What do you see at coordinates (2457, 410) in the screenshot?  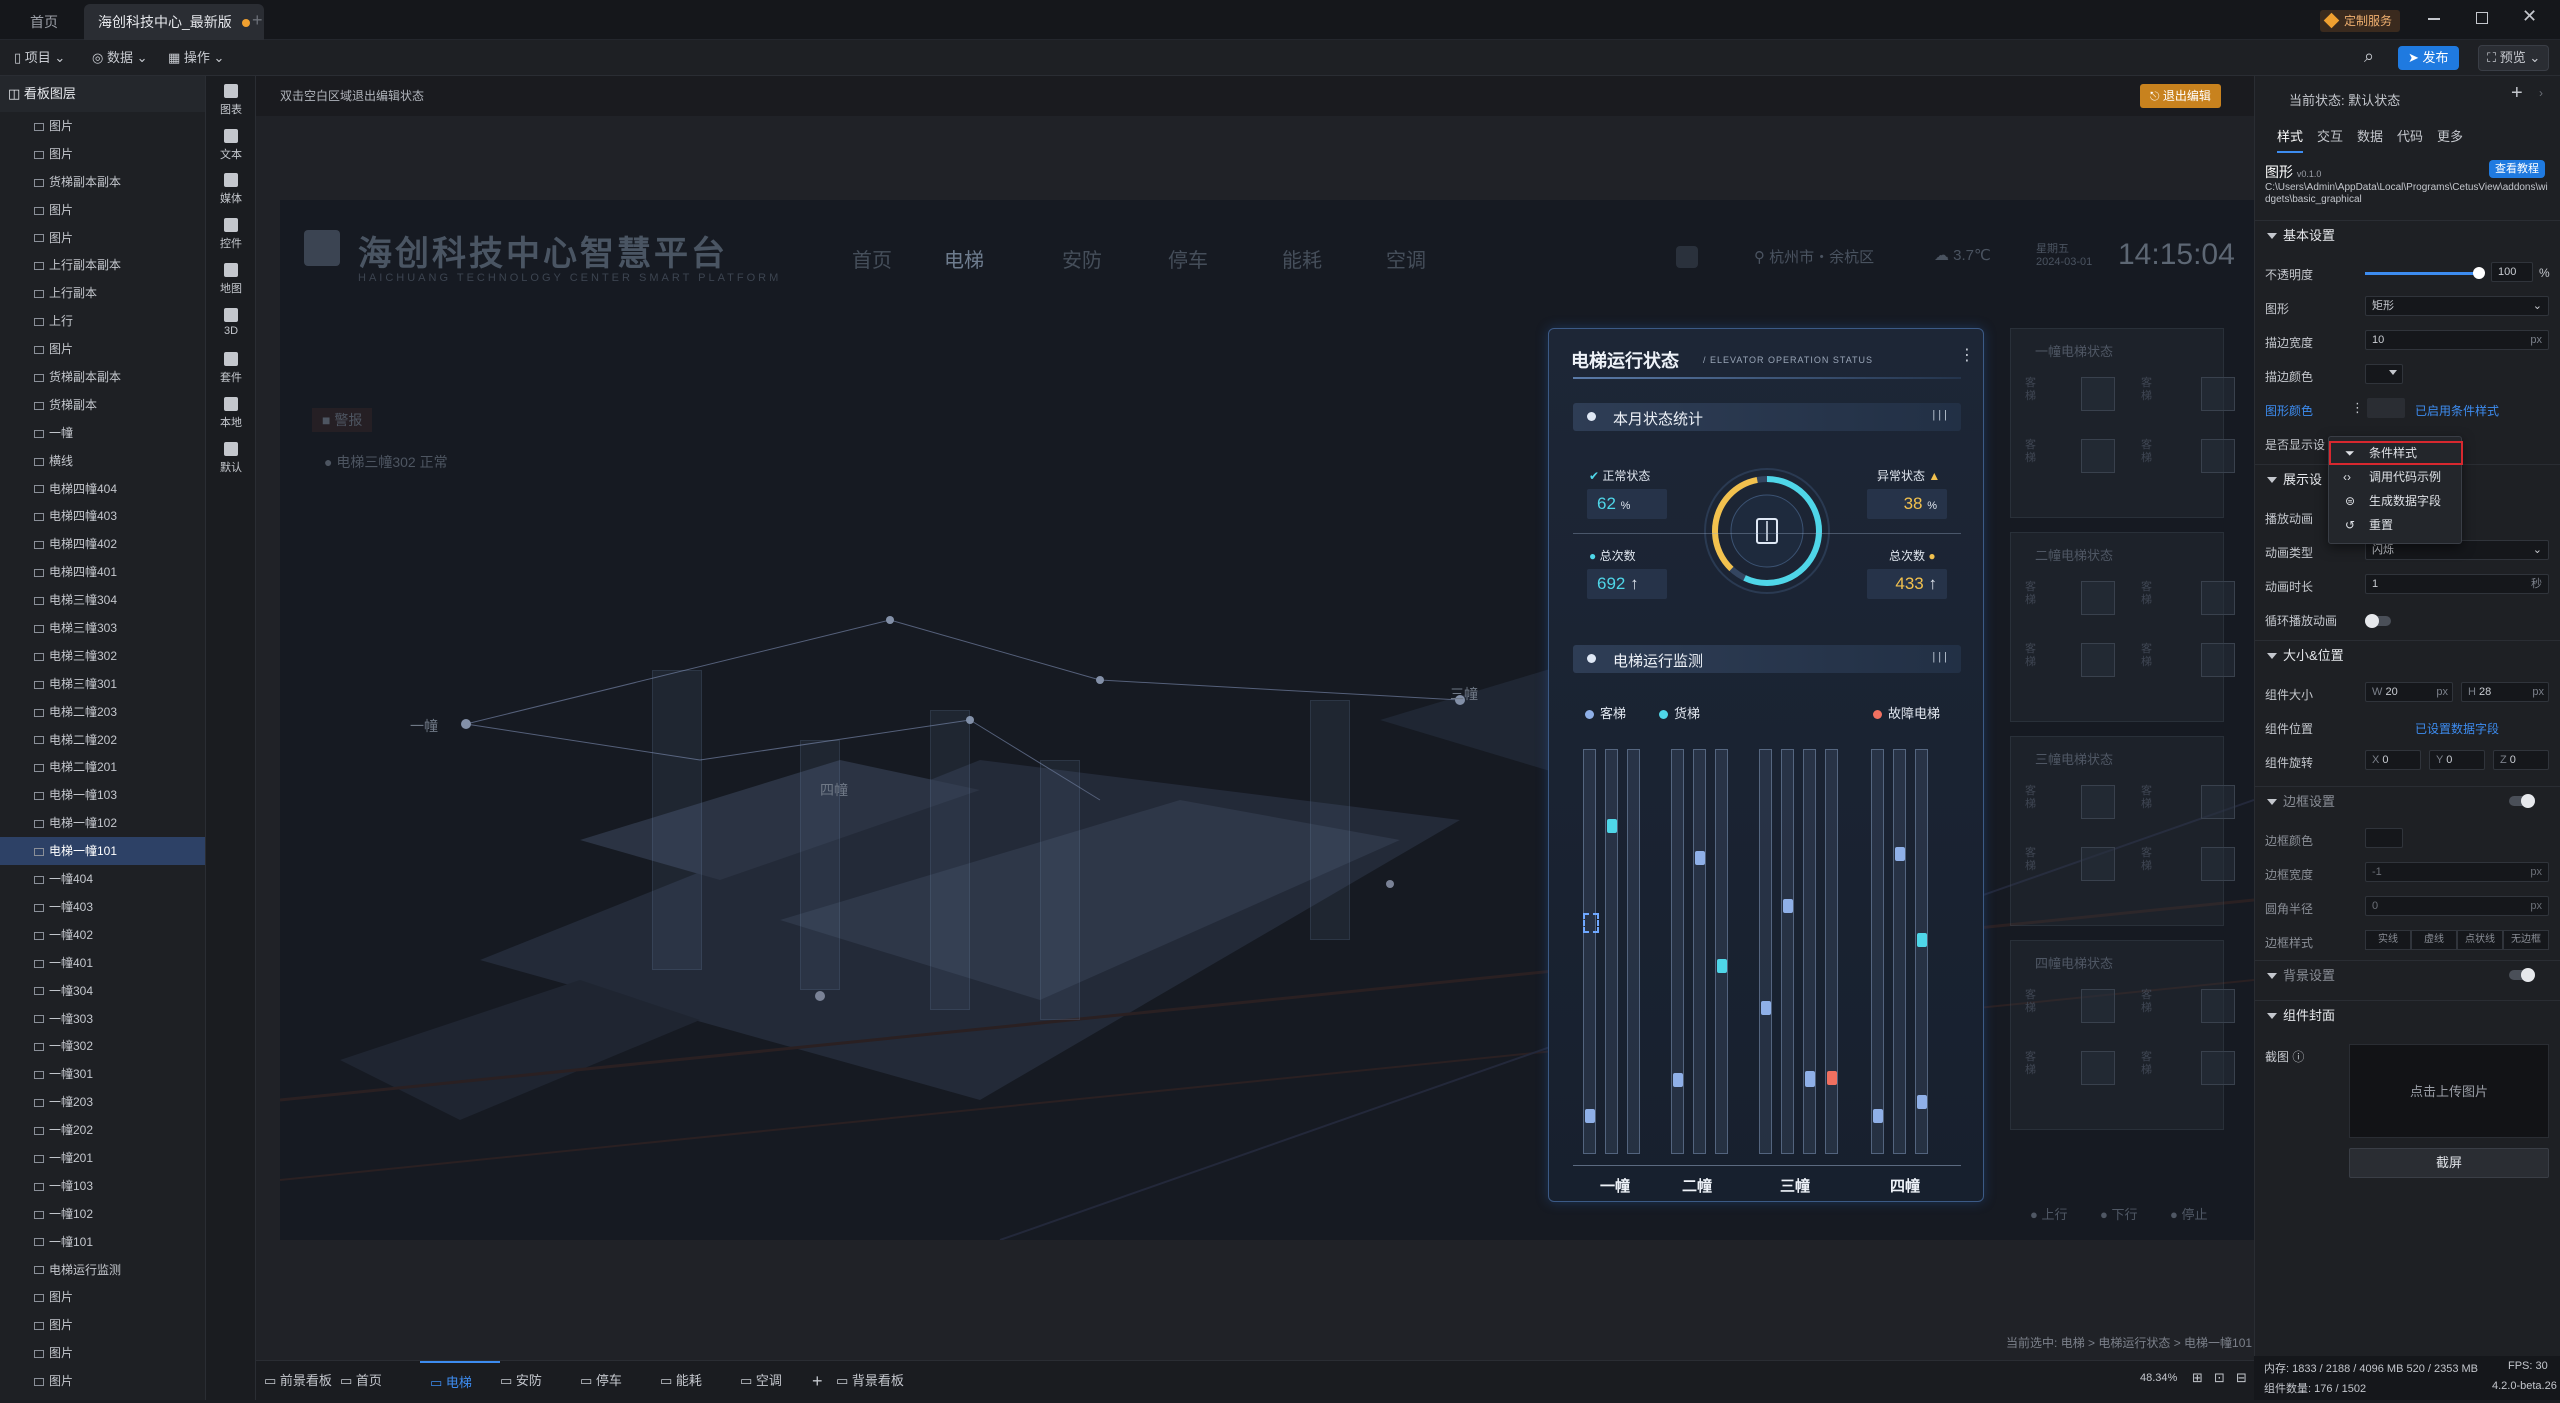 I see `conditional-style-applied: 已启用条件样式` at bounding box center [2457, 410].